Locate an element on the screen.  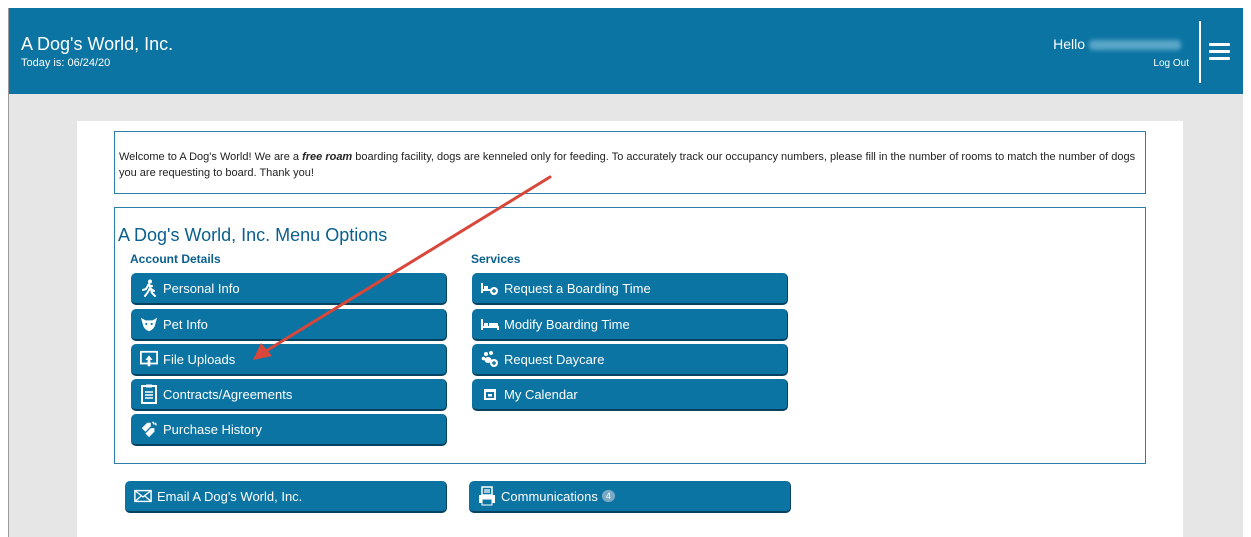
communications-button: Communications 4 is located at coordinates (630, 497).